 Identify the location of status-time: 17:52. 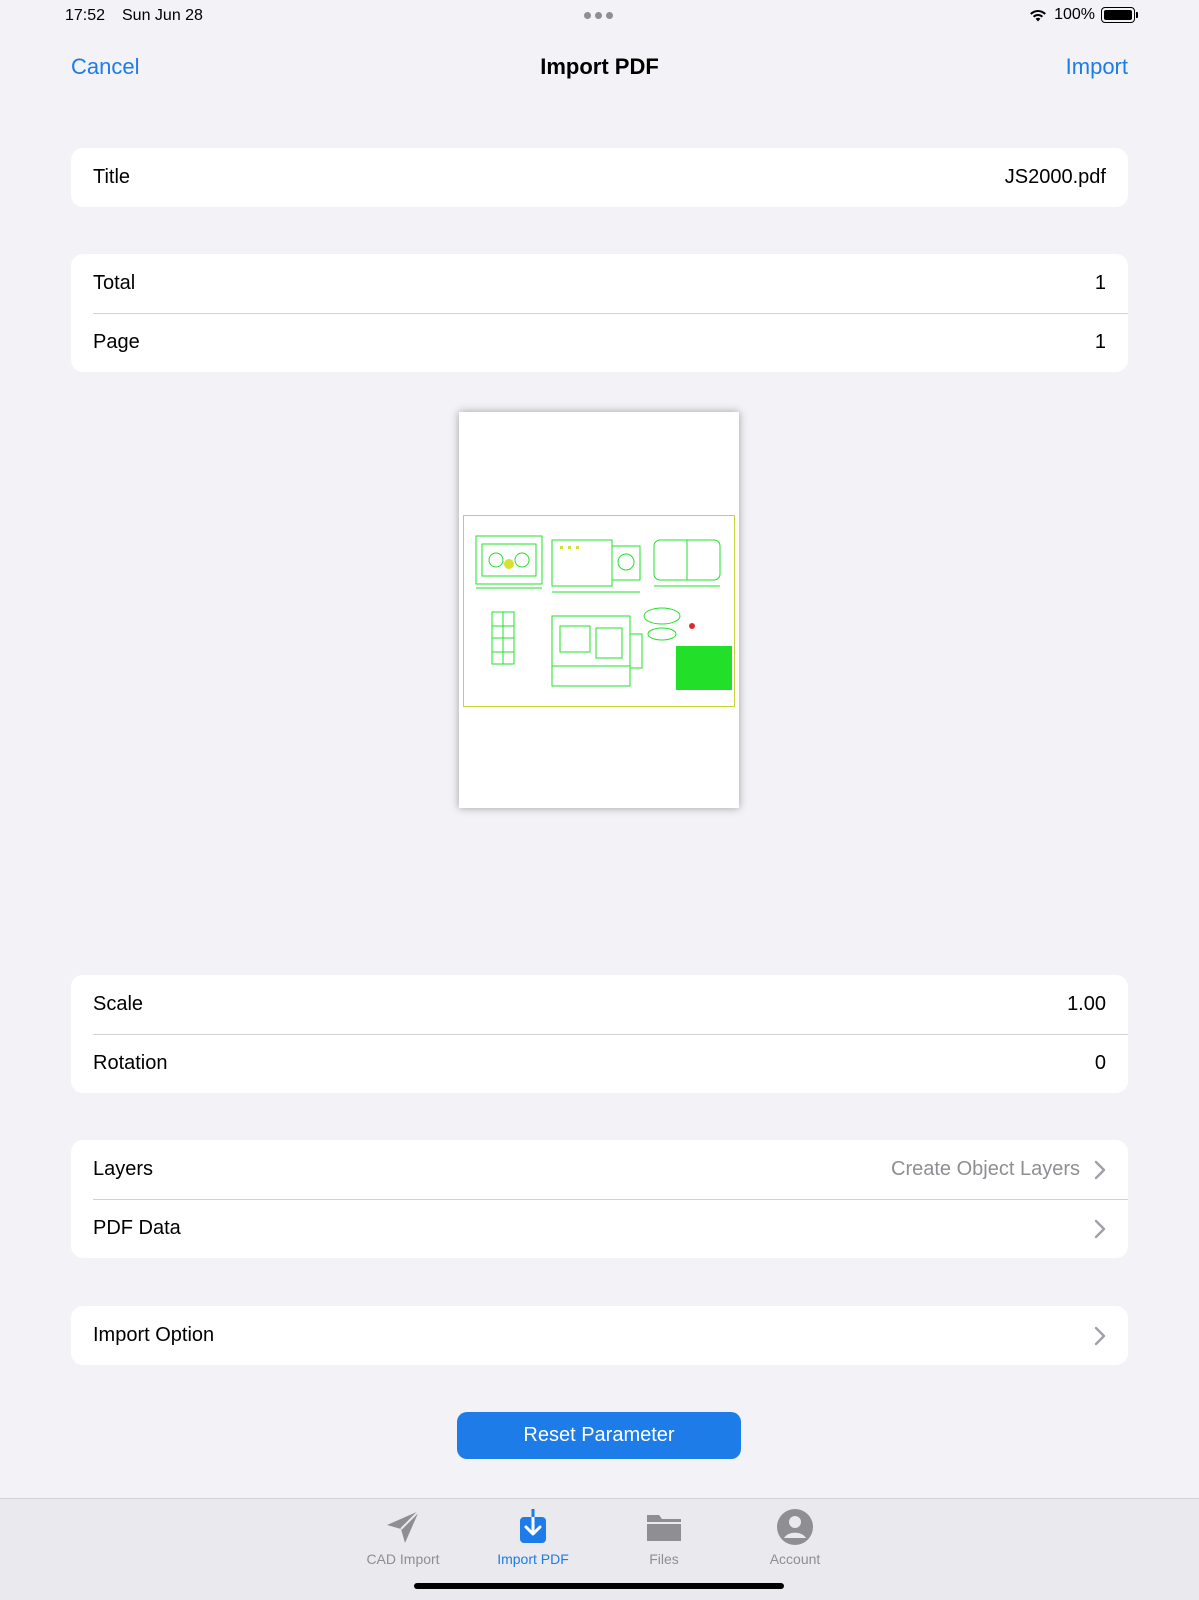
(85, 15).